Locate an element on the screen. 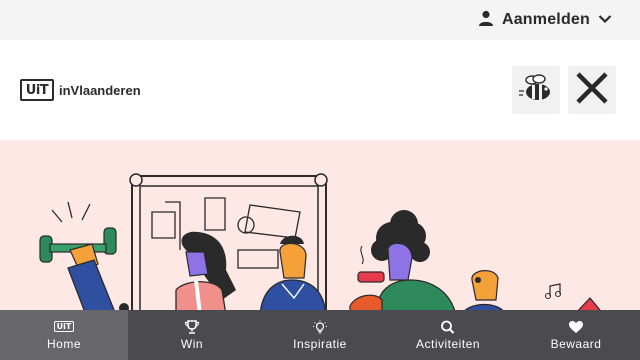  lightbulb-icon is located at coordinates (320, 327).